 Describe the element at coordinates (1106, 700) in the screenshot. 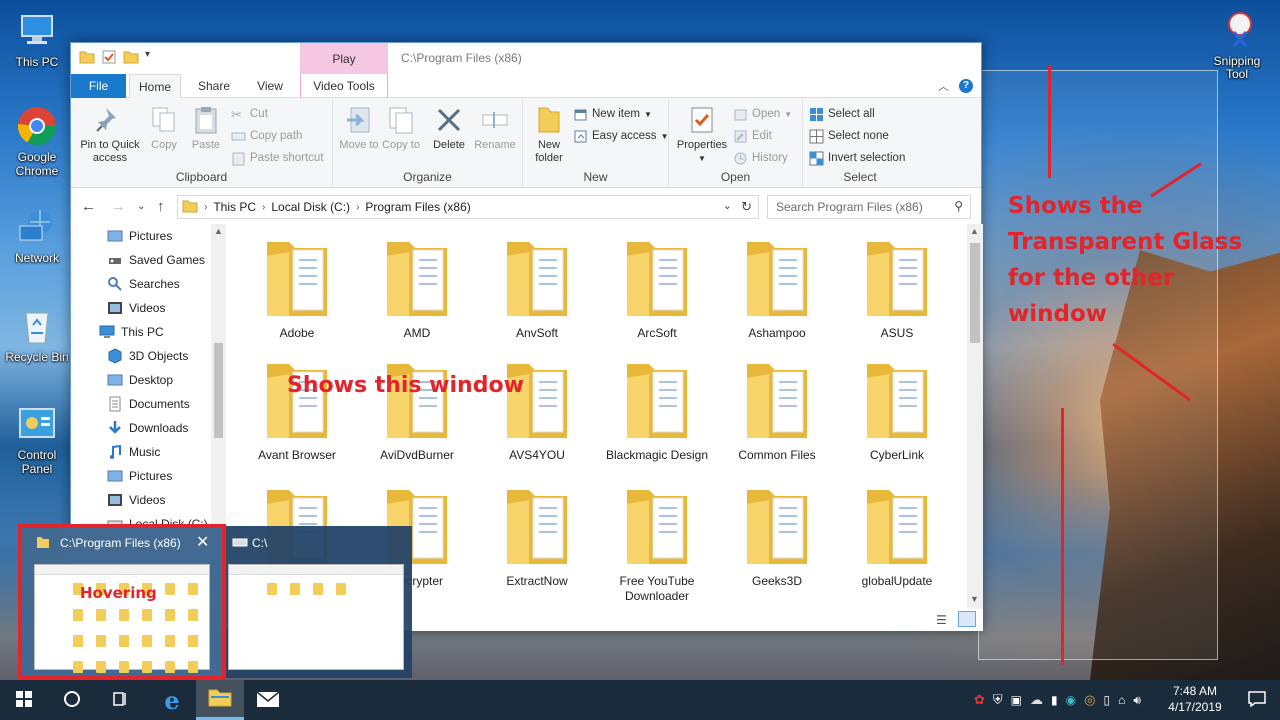

I see `usb-eject-icon: ▯` at that location.